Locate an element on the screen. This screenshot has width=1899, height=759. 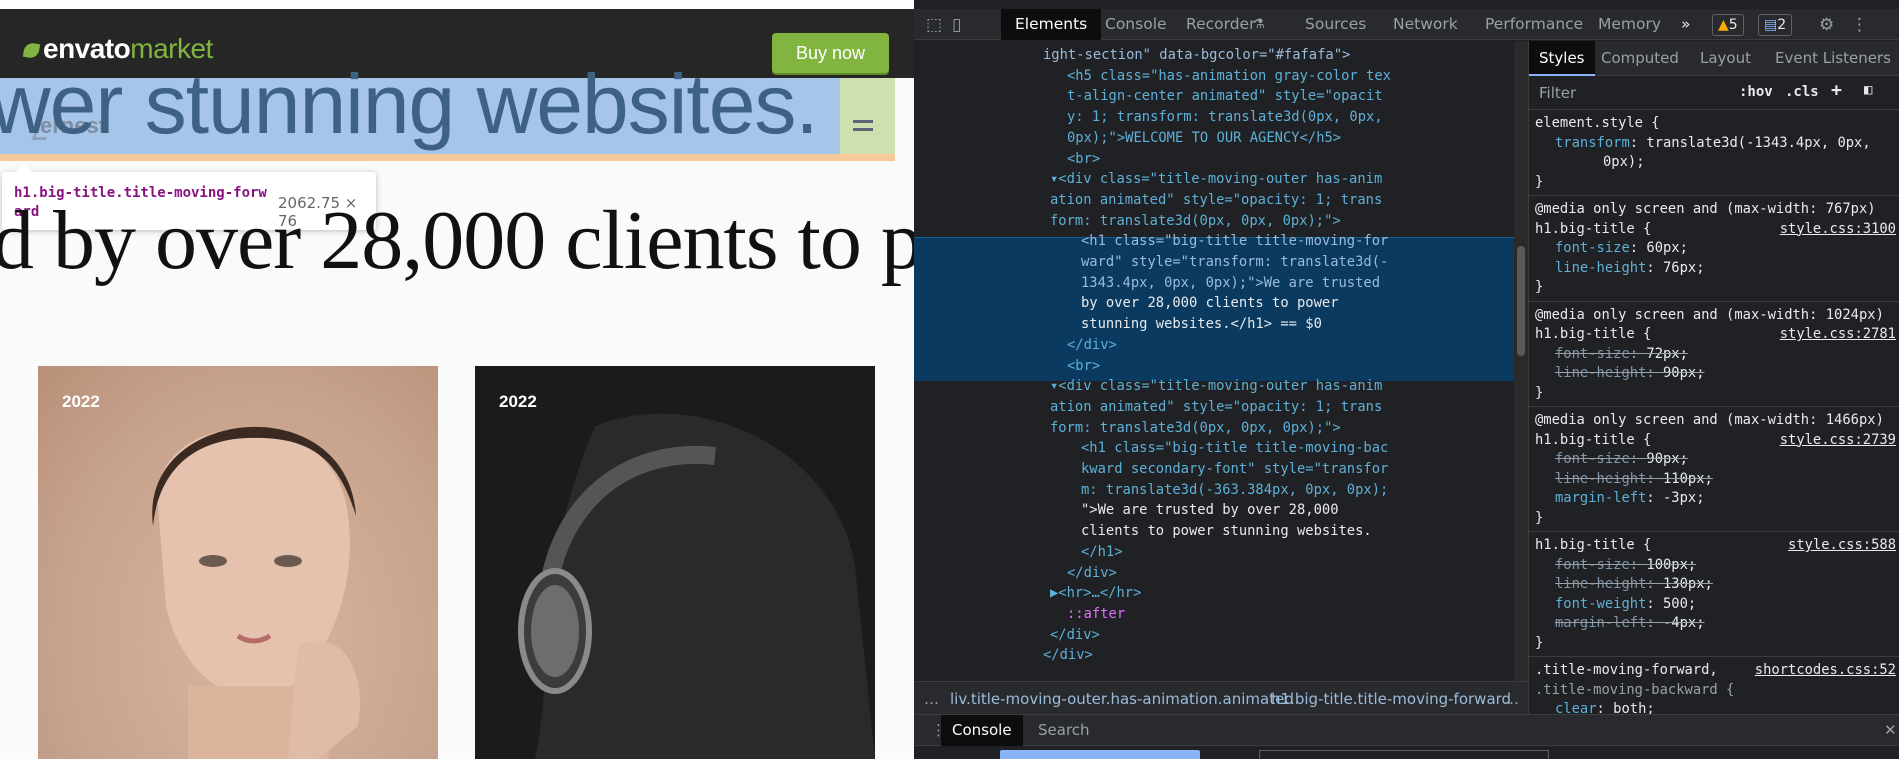
cls-toggle: .cls is located at coordinates (1802, 92).